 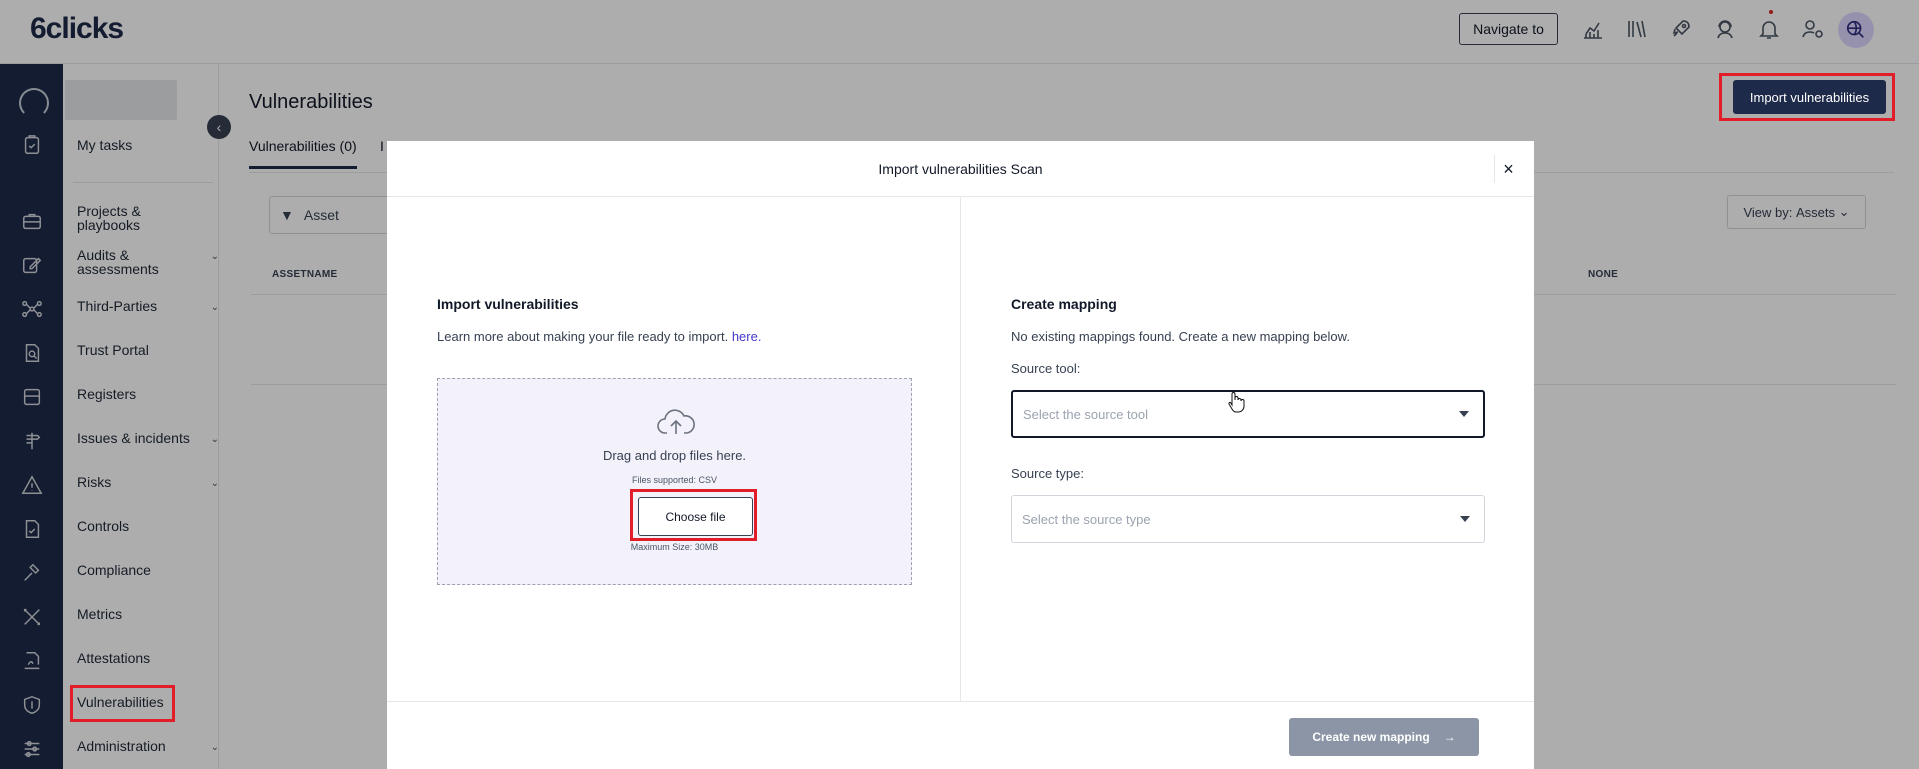 I want to click on hand-cursor-icon, so click(x=1236, y=402).